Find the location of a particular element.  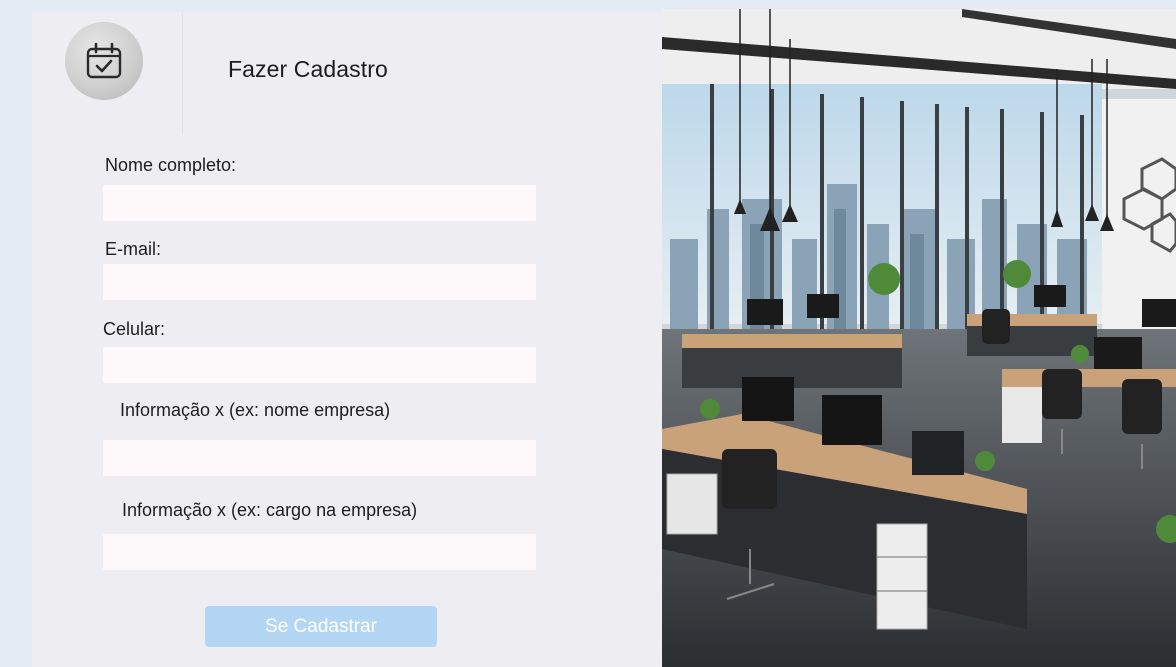

page-title: Fazer Cadastro is located at coordinates (308, 69).